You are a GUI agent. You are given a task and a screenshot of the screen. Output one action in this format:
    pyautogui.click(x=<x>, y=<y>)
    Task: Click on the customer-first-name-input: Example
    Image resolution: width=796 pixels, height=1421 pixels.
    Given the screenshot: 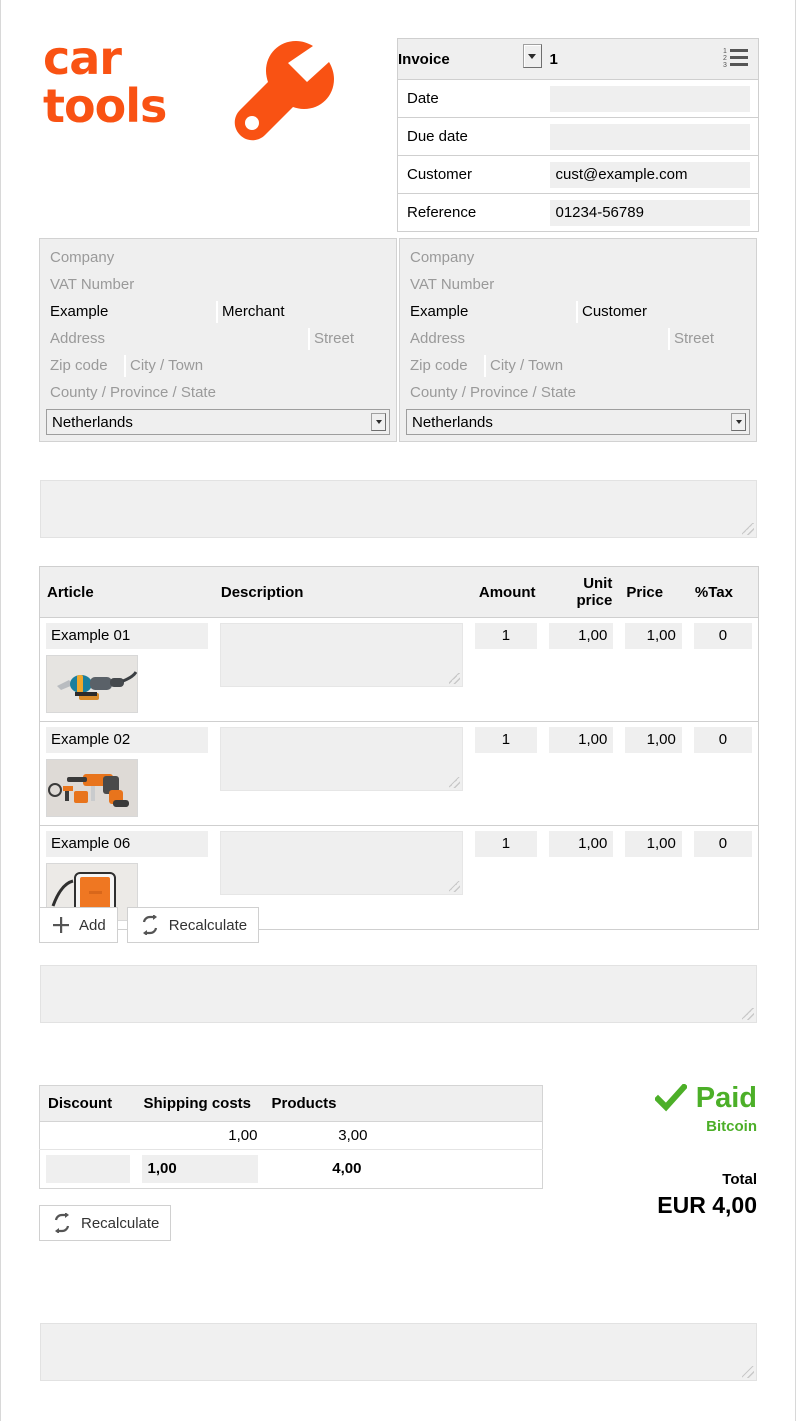 What is the action you would take?
    pyautogui.click(x=492, y=311)
    